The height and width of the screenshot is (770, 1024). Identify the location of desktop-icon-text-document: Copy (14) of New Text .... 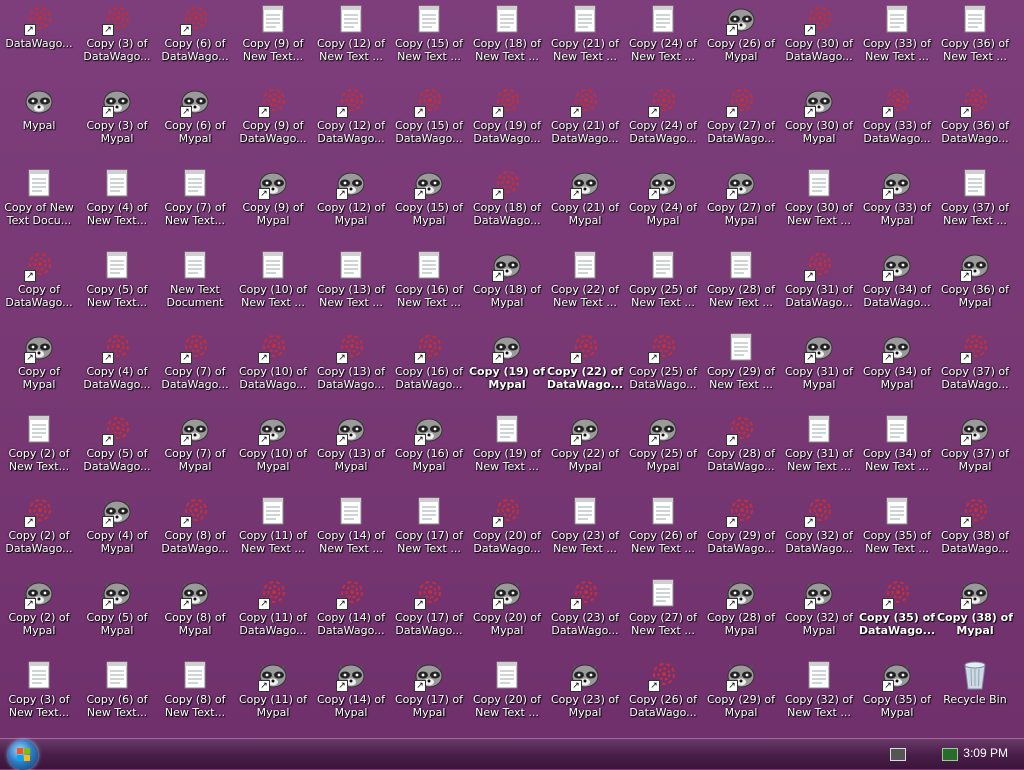
(351, 533).